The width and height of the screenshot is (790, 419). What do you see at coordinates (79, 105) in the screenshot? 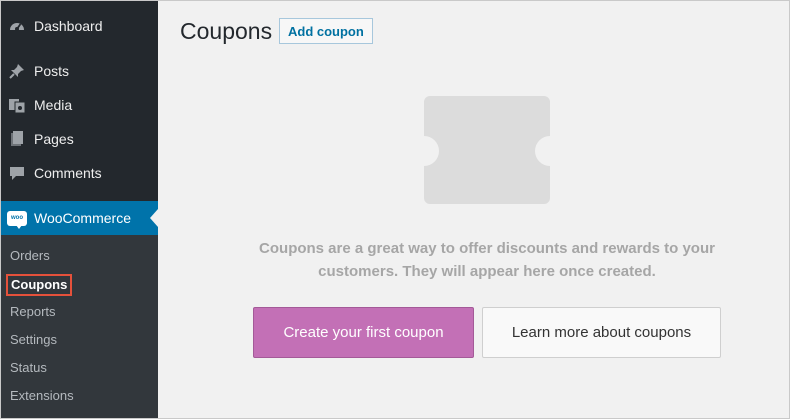
I see `menu-item-media: Media` at bounding box center [79, 105].